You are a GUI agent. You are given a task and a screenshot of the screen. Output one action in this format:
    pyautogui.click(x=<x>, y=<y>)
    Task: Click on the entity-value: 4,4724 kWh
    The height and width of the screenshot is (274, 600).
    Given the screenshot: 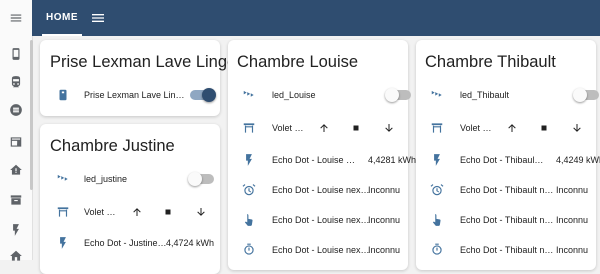 What is the action you would take?
    pyautogui.click(x=190, y=243)
    